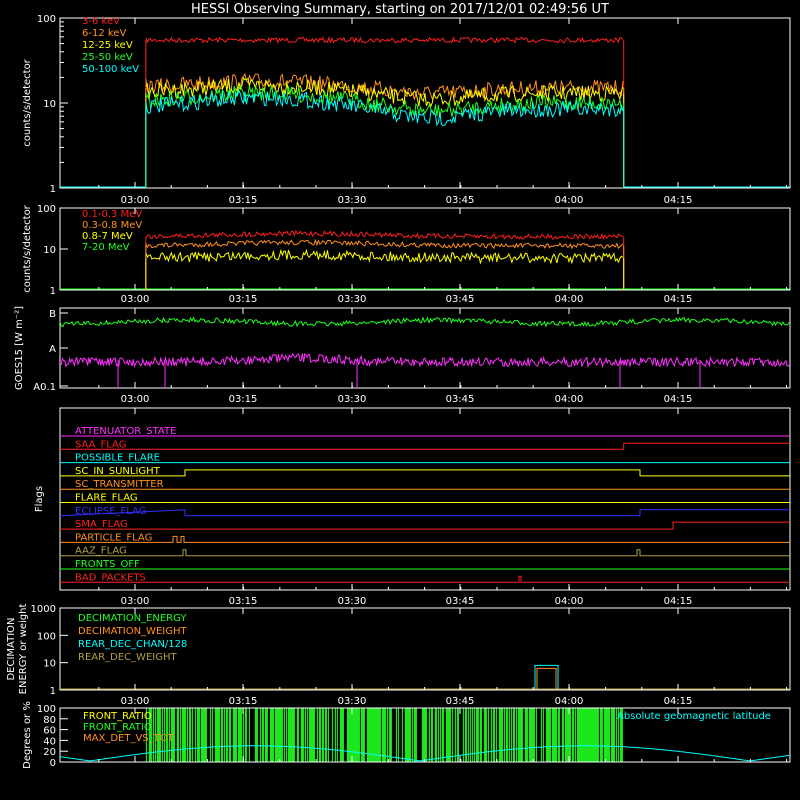  I want to click on legend-entry: 3-6 keV, so click(101, 21).